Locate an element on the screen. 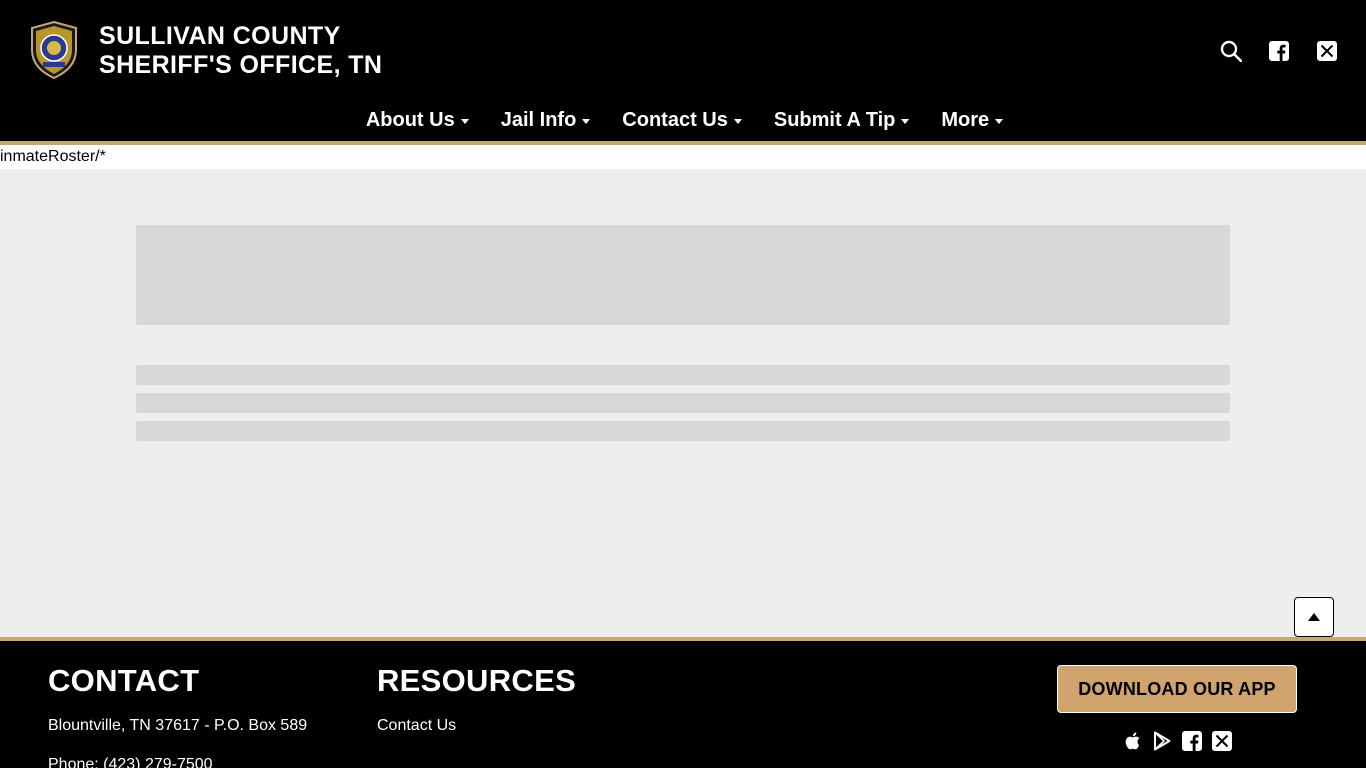  footer-link-contact-us: Contact Us is located at coordinates (416, 726).